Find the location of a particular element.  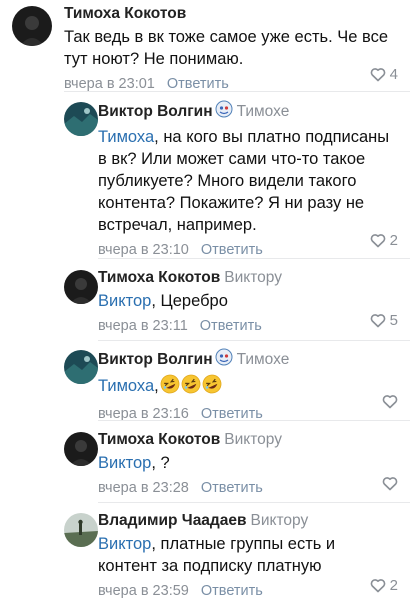

like-button: 4 is located at coordinates (384, 74).